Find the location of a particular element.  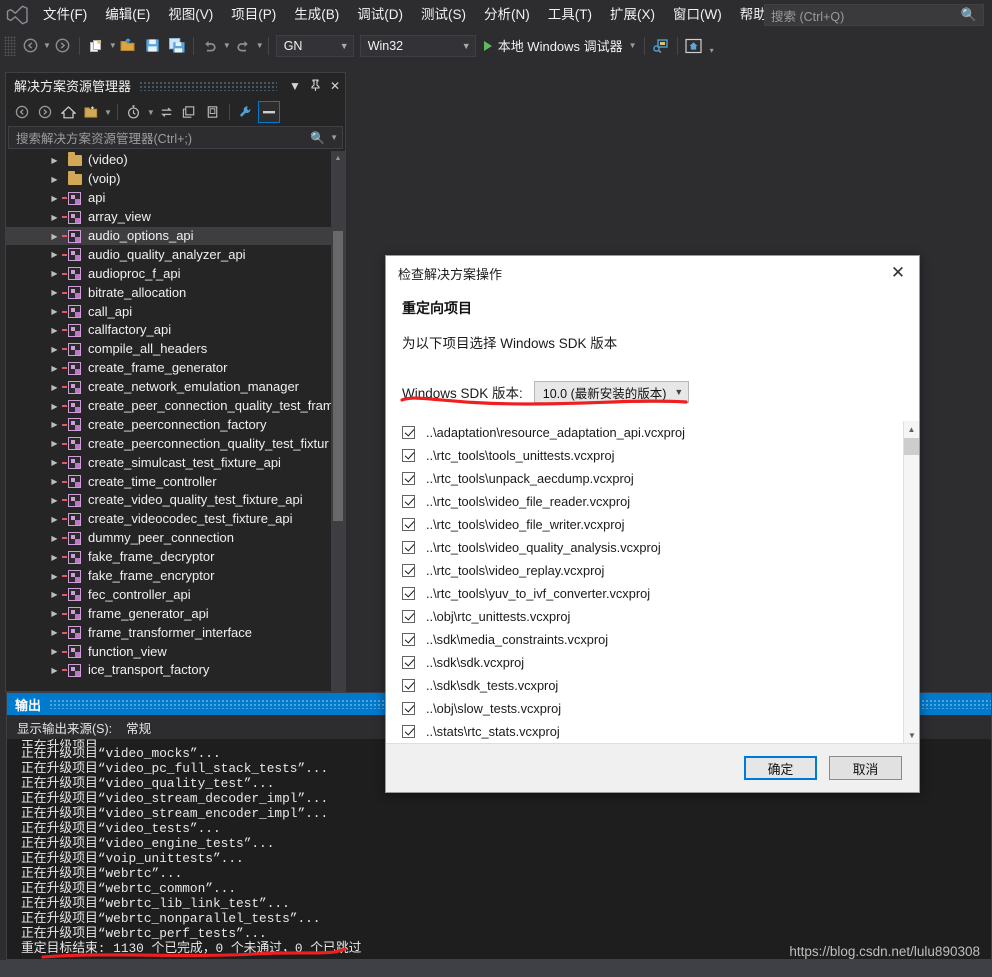

project-row: ..\sdk\sdk.vcxproj is located at coordinates (652, 662).